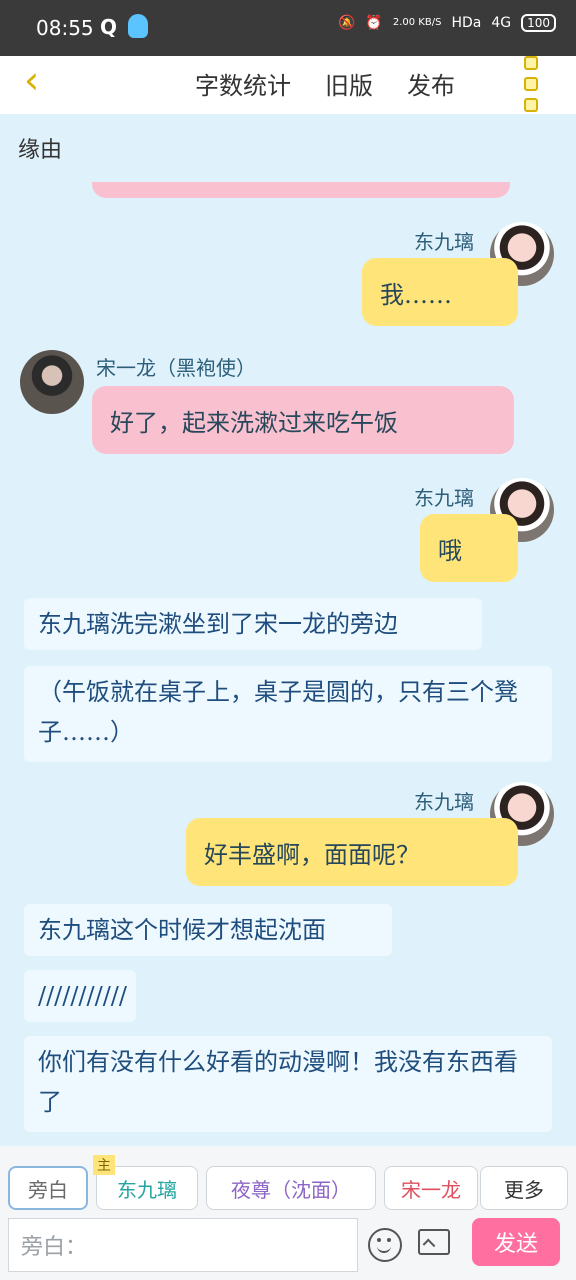  Describe the element at coordinates (431, 1188) in the screenshot. I see `role-tab-songyilong: 宋一龙` at that location.